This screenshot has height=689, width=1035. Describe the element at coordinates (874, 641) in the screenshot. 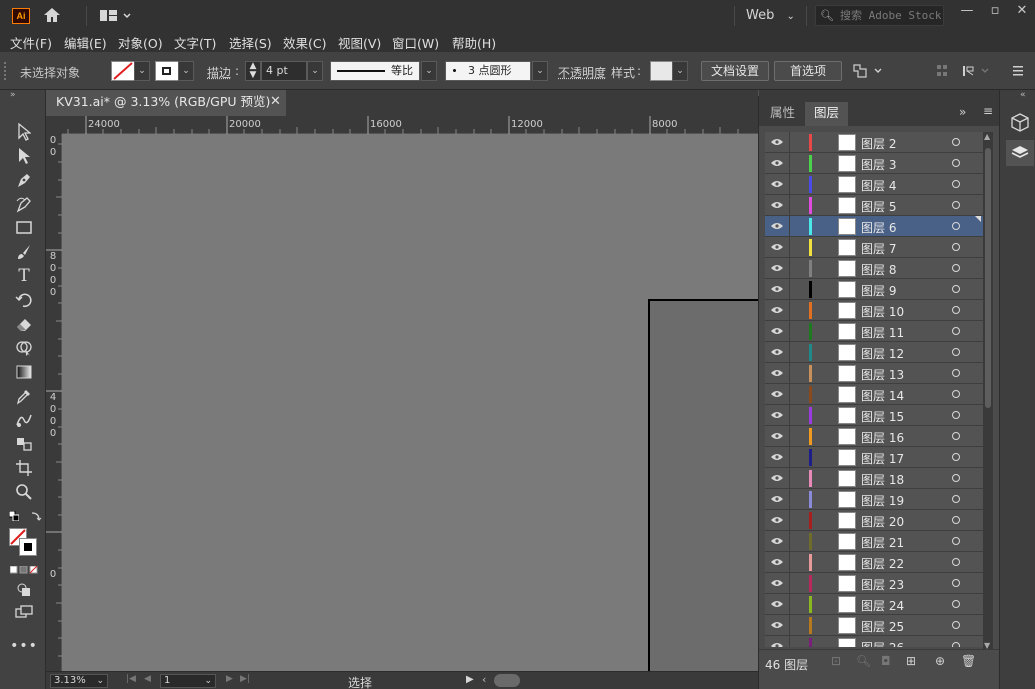

I see `layer-row: 图层 26` at that location.